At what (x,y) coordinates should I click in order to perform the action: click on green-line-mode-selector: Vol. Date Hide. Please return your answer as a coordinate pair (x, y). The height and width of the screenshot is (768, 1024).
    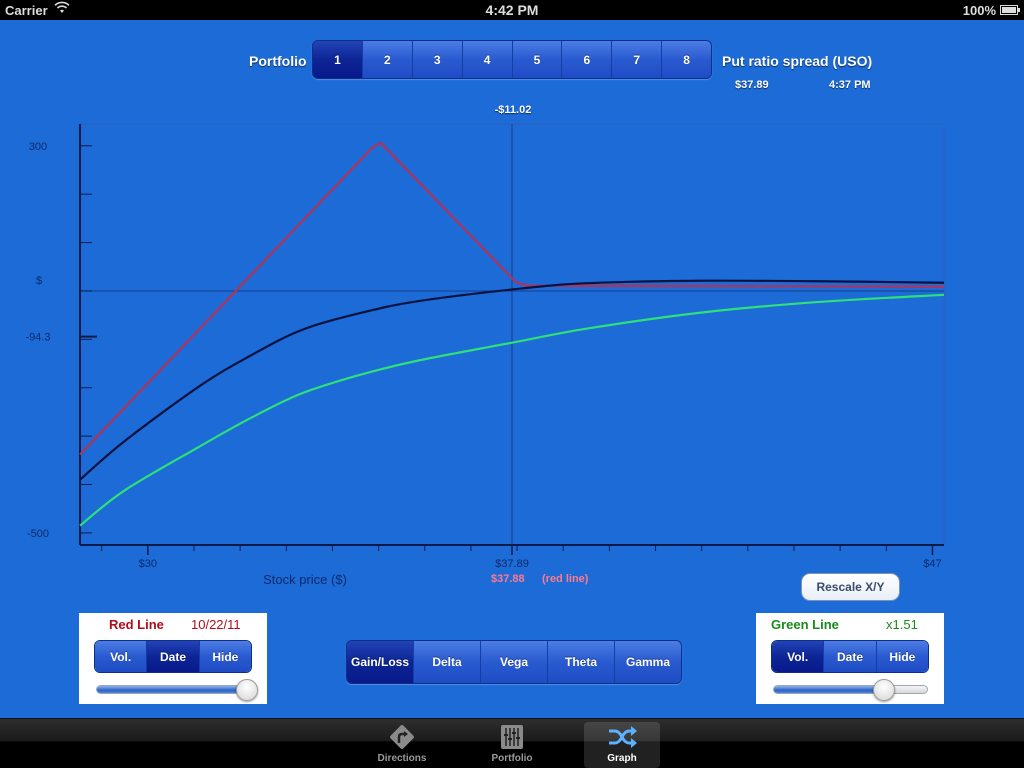
    Looking at the image, I should click on (850, 656).